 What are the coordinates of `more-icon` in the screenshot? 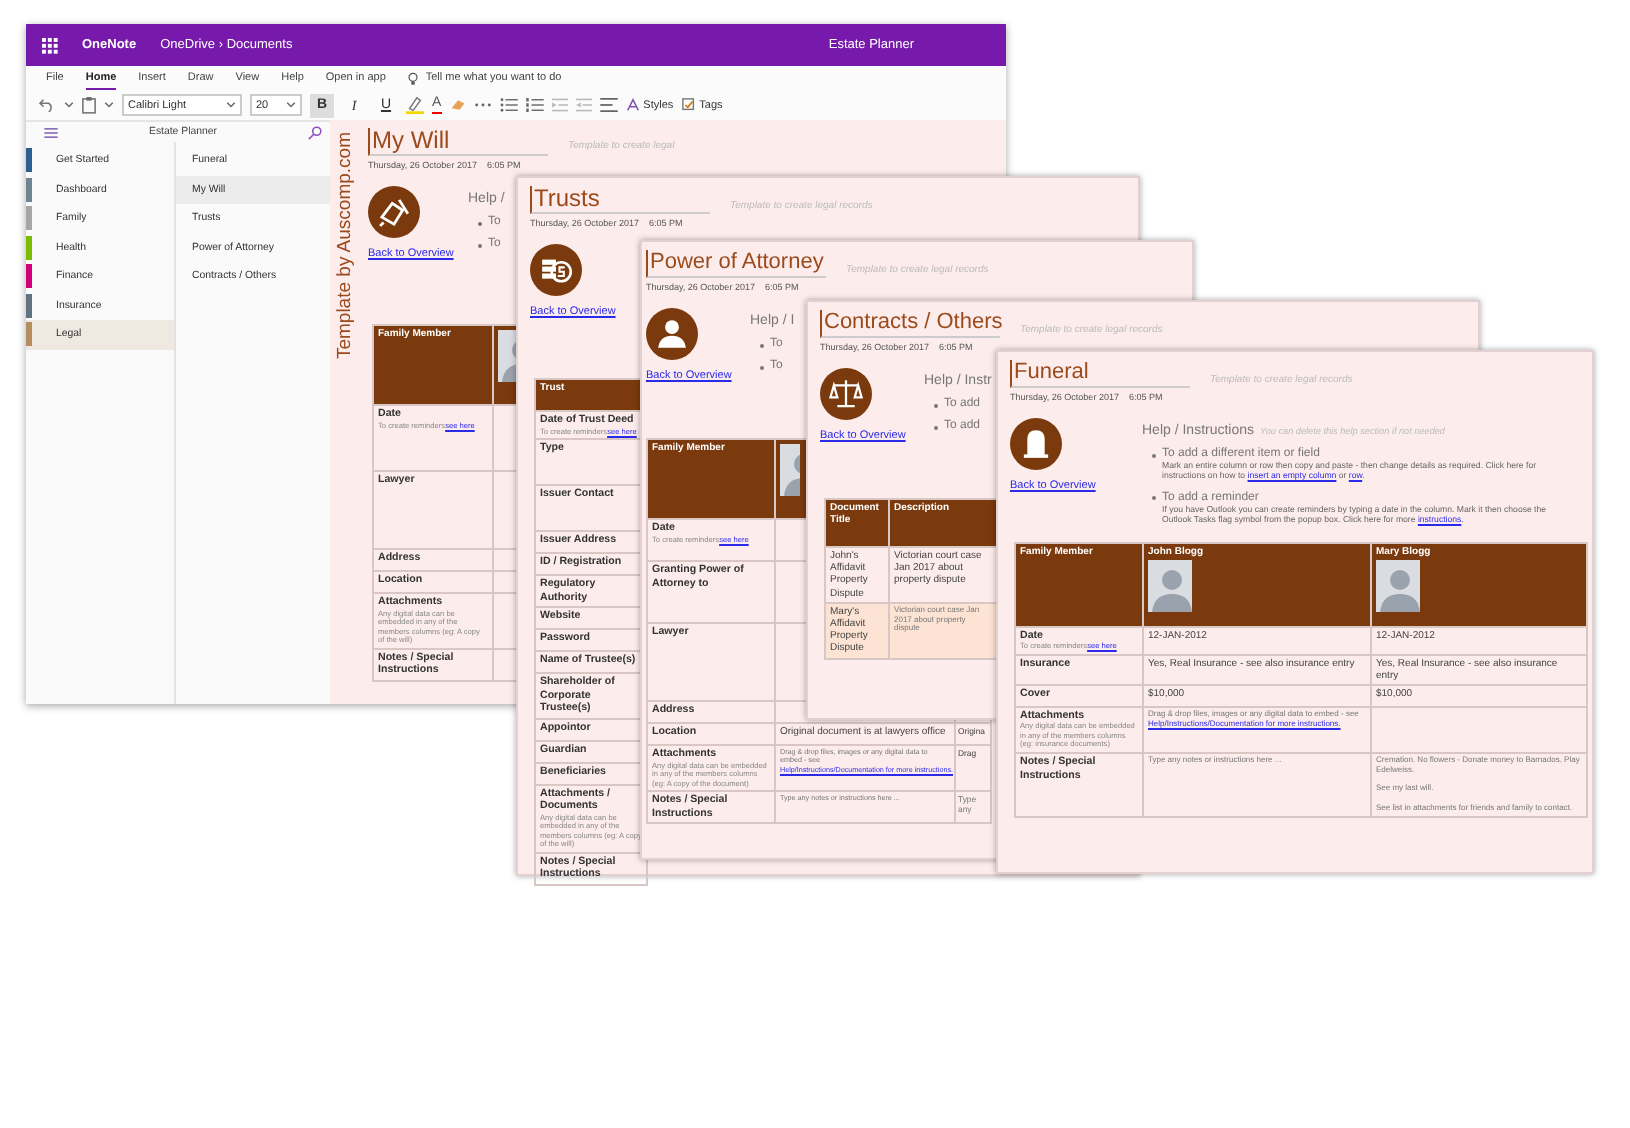 It's located at (482, 105).